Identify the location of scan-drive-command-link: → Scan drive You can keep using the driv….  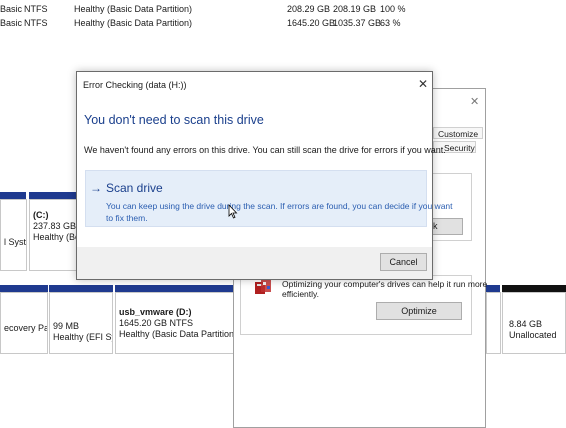
(269, 198).